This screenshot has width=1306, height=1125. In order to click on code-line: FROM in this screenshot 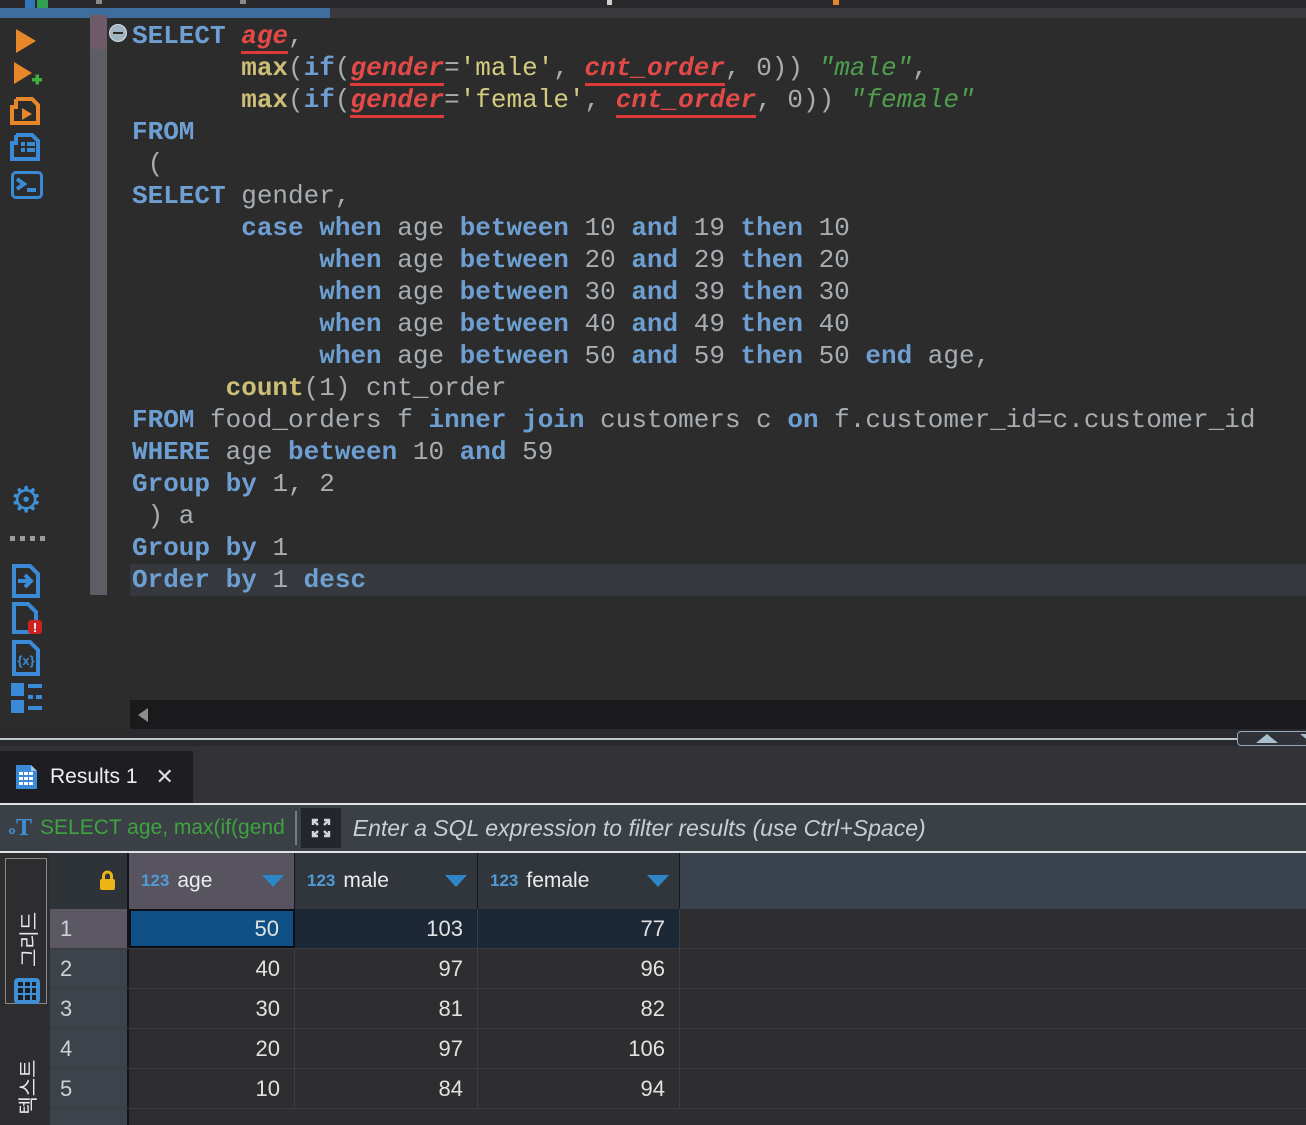, I will do `click(718, 132)`.